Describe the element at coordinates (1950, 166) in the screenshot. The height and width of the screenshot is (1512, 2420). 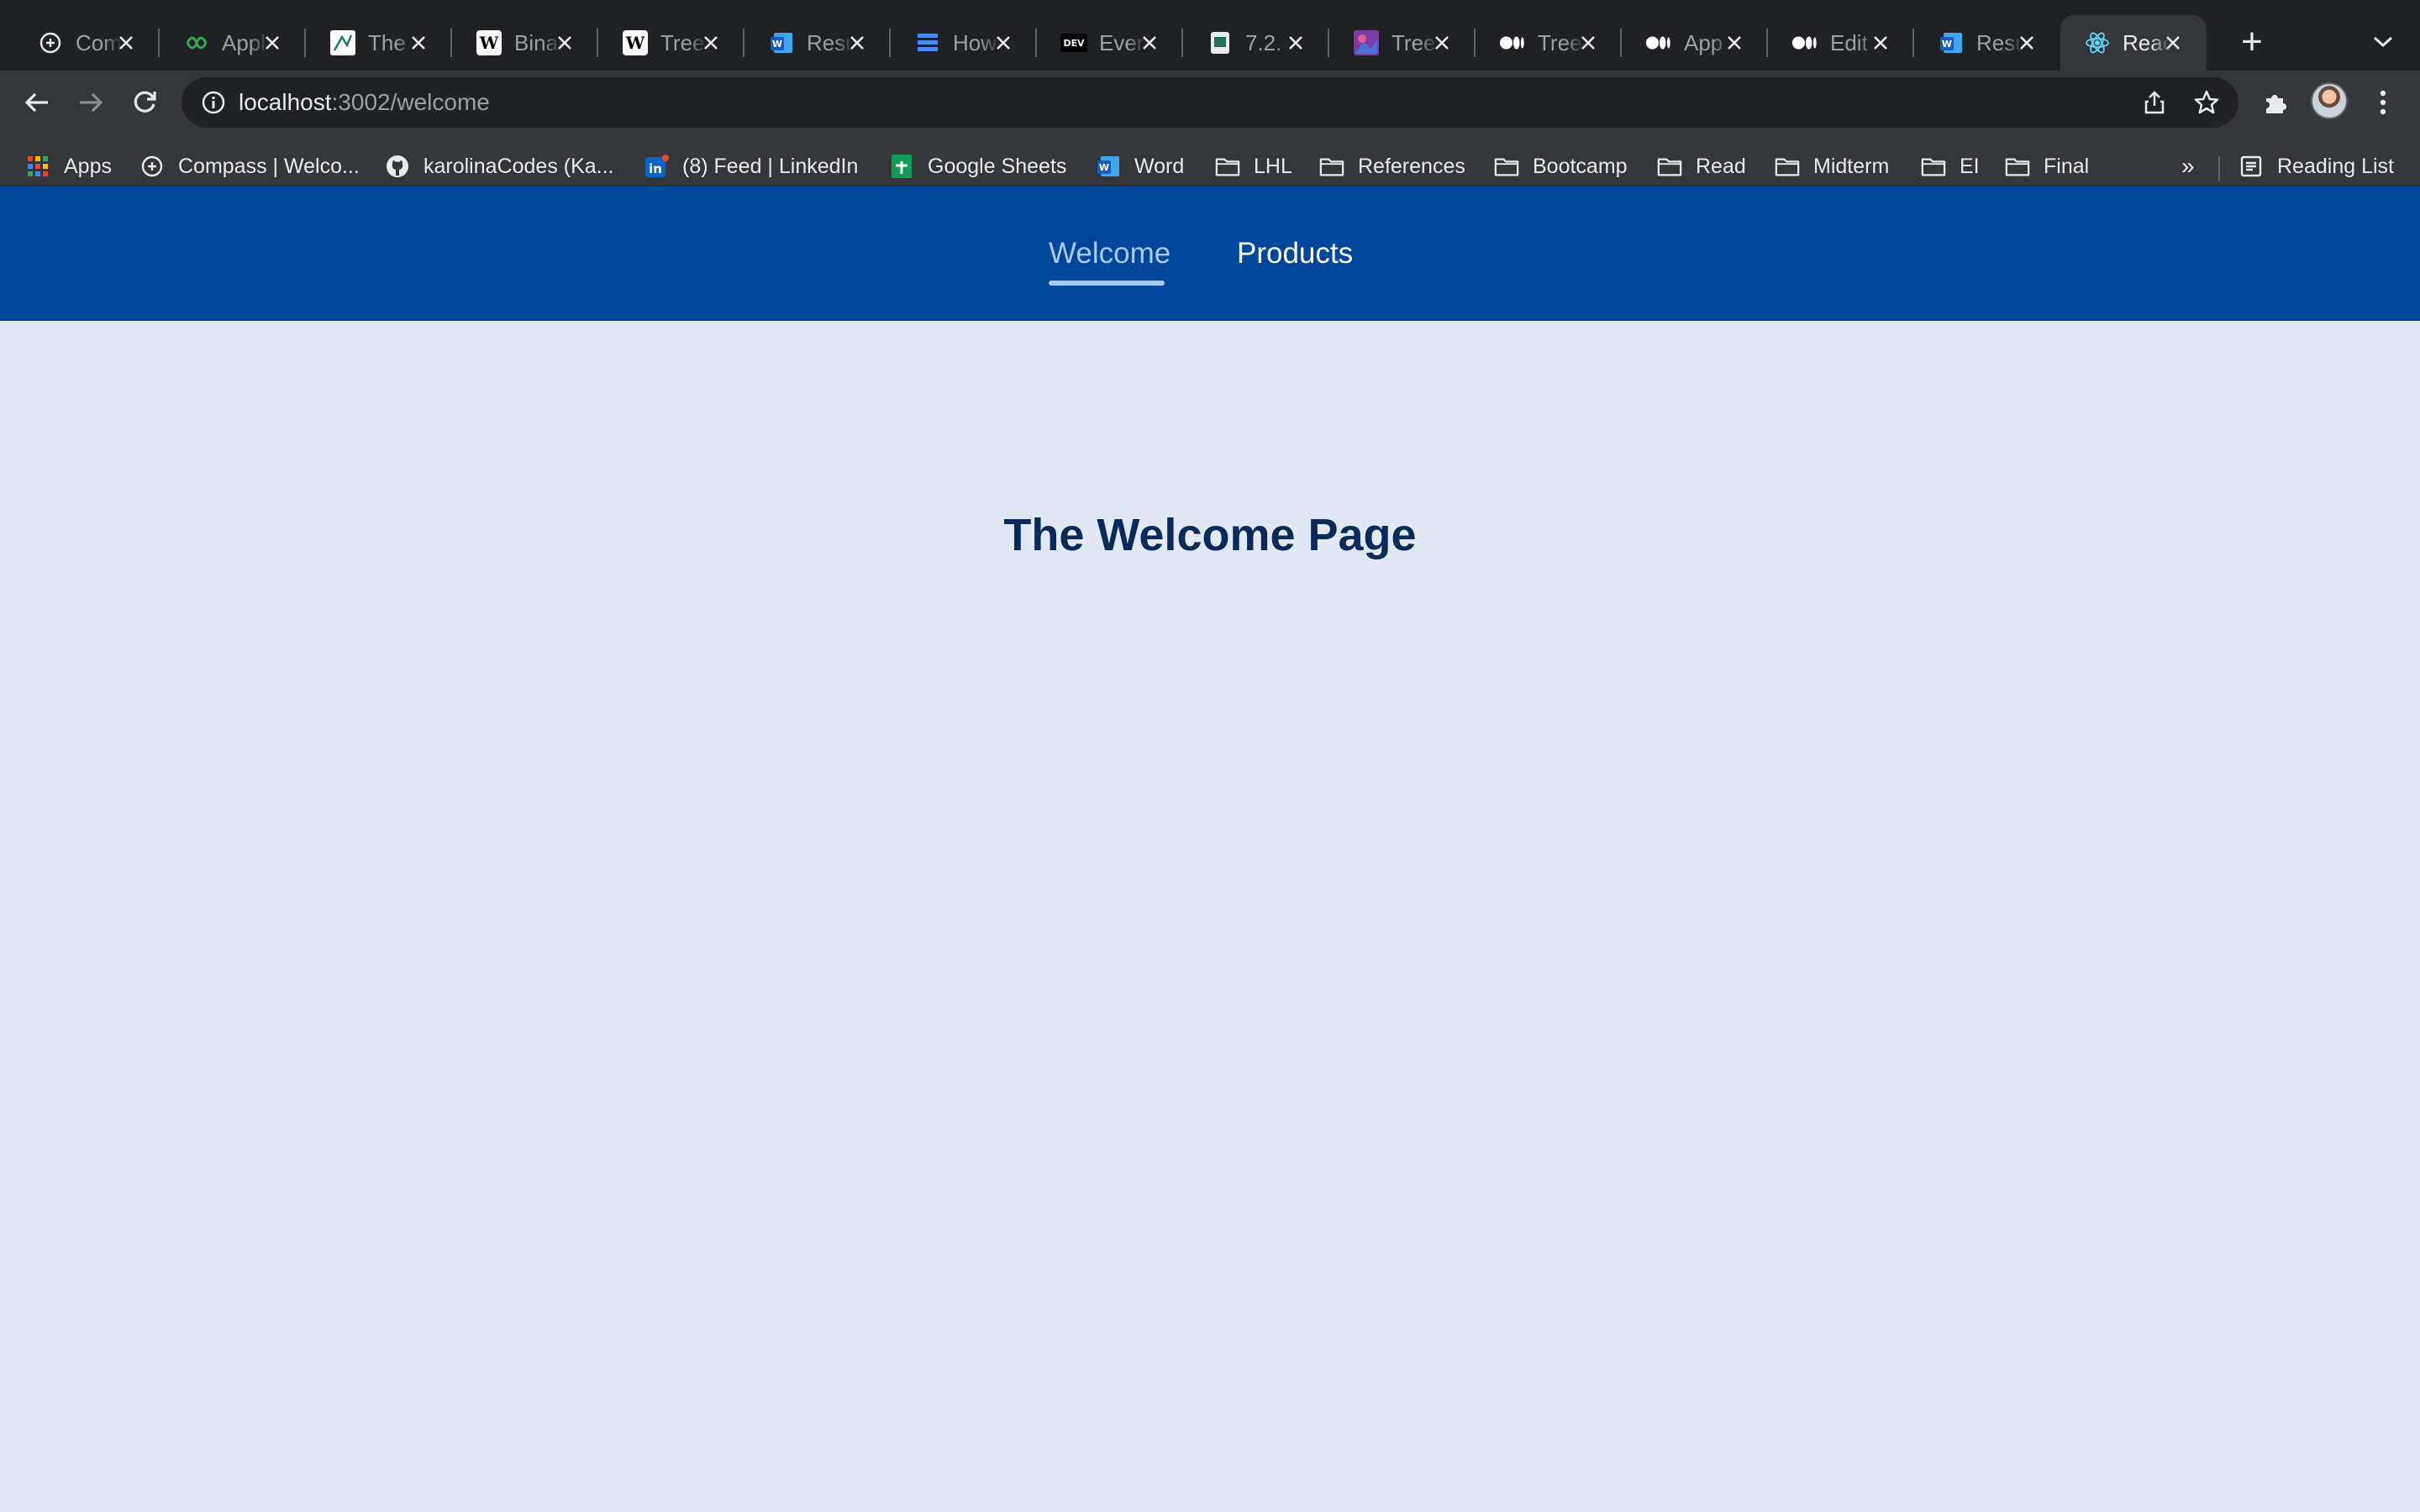
I see `bookmark-item: EI` at that location.